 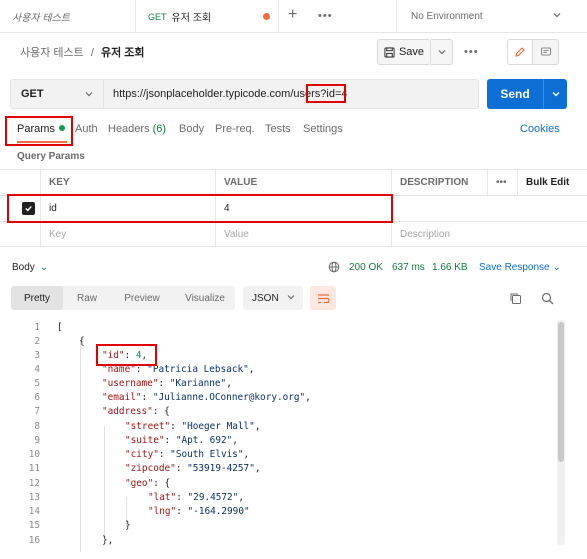 I want to click on breadcrumb-parent: 사용자 테스트, so click(x=52, y=53).